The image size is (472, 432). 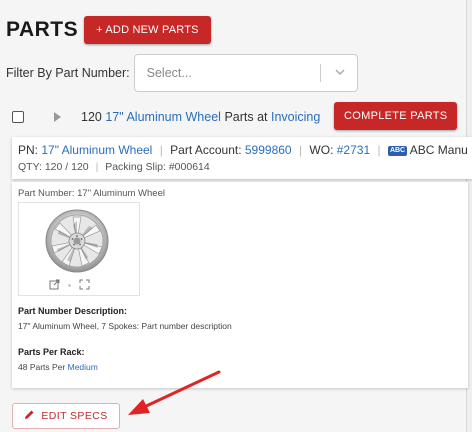 I want to click on pn-link: 17" Aluminum Wheel, so click(x=96, y=150).